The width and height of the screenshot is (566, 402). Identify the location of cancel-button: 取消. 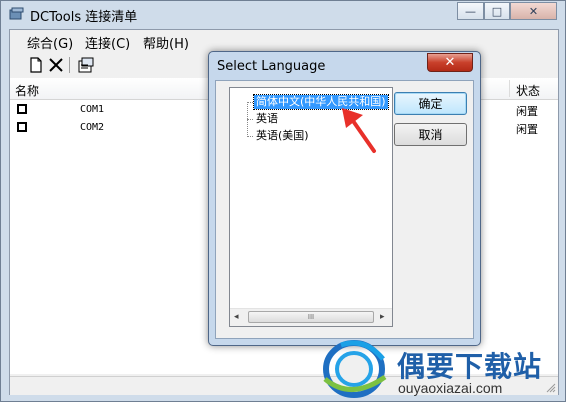
(430, 134).